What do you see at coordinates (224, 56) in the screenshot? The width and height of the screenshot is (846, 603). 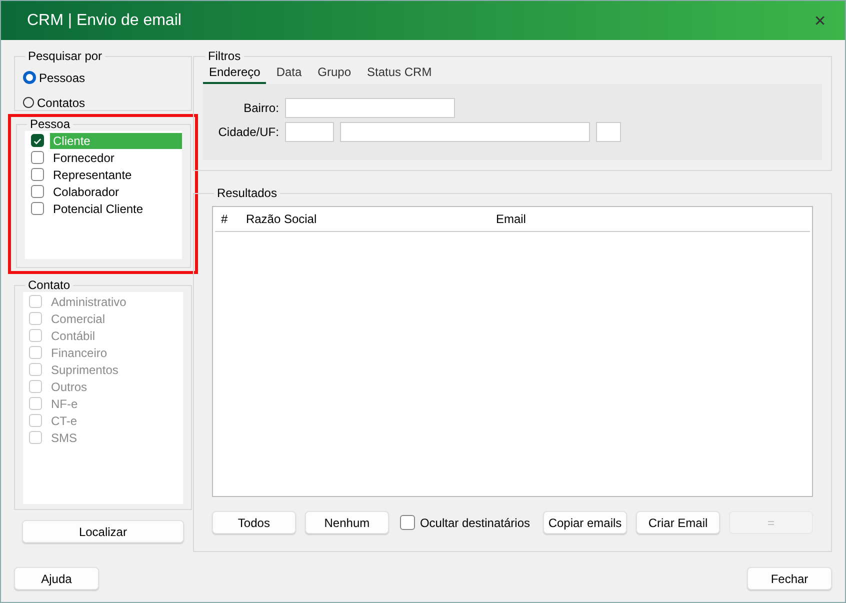 I see `group-title: Filtros` at bounding box center [224, 56].